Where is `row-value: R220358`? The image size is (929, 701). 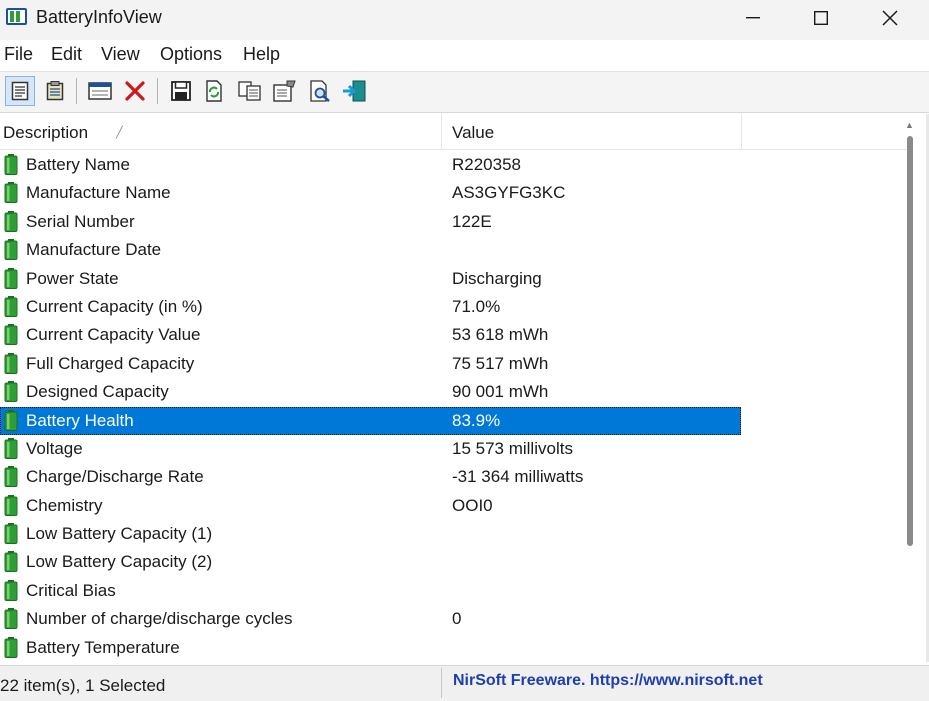
row-value: R220358 is located at coordinates (487, 164).